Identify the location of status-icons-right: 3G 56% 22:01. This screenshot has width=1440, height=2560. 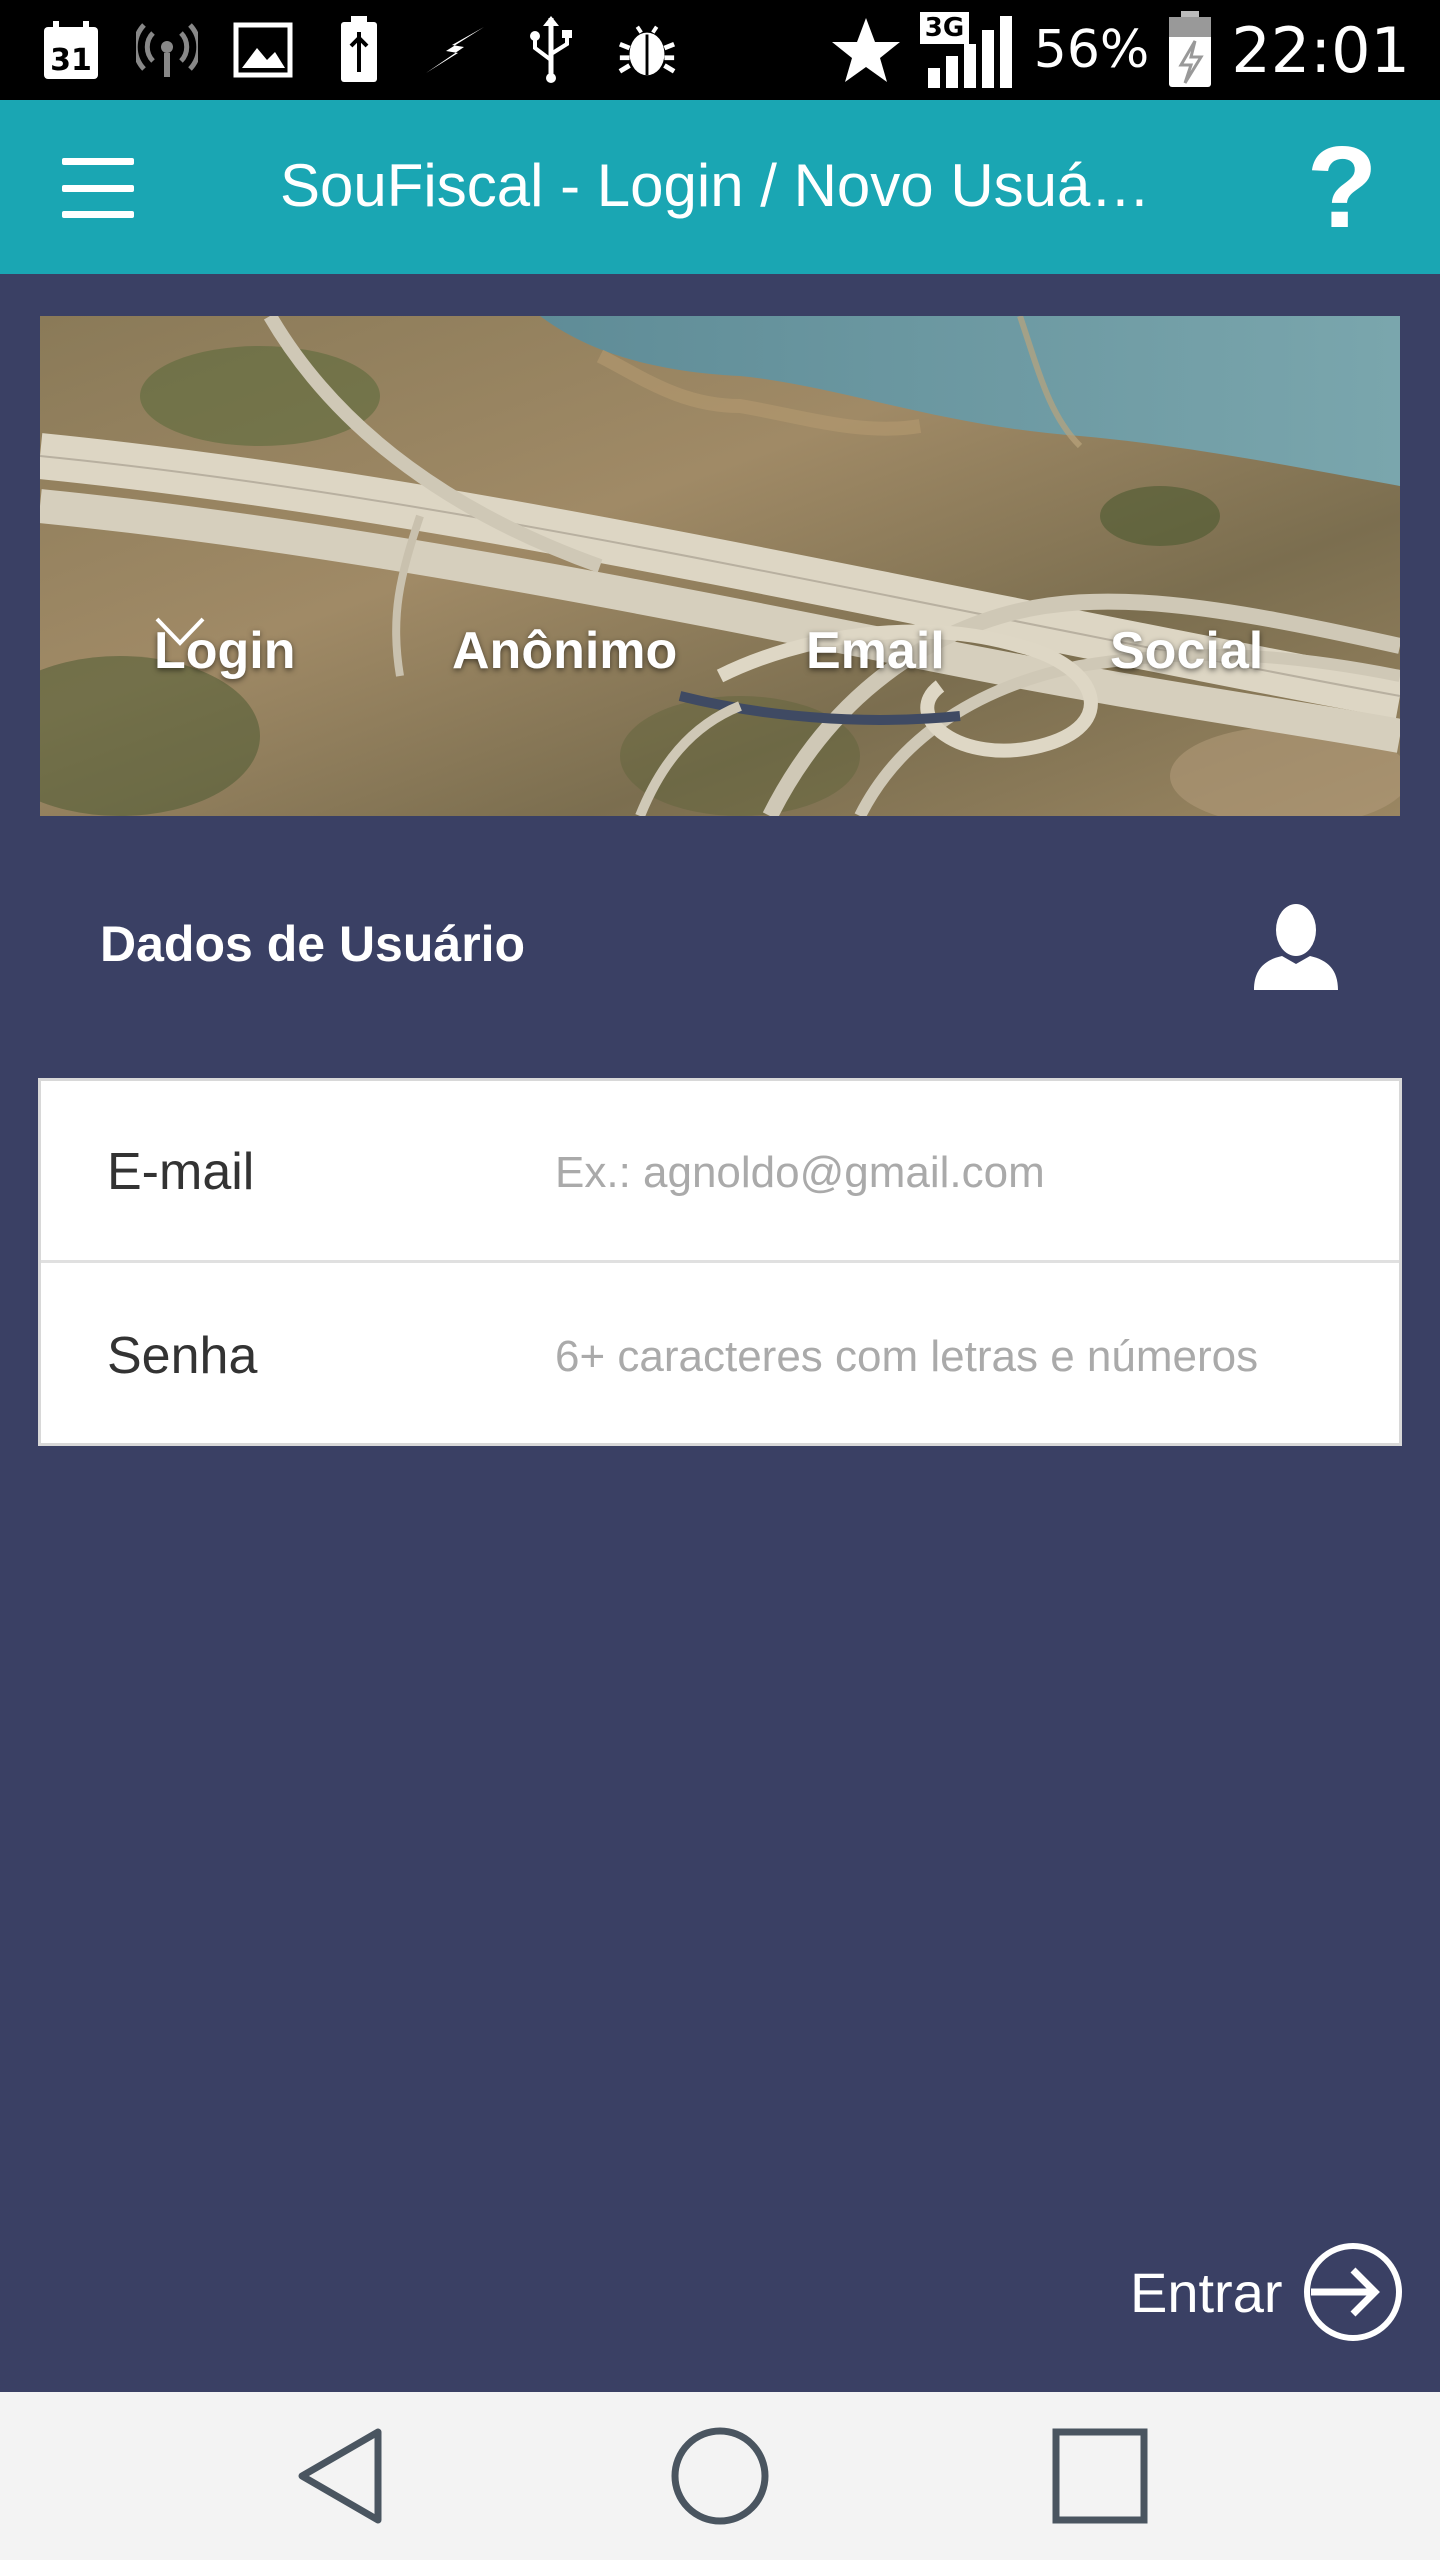
(1120, 50).